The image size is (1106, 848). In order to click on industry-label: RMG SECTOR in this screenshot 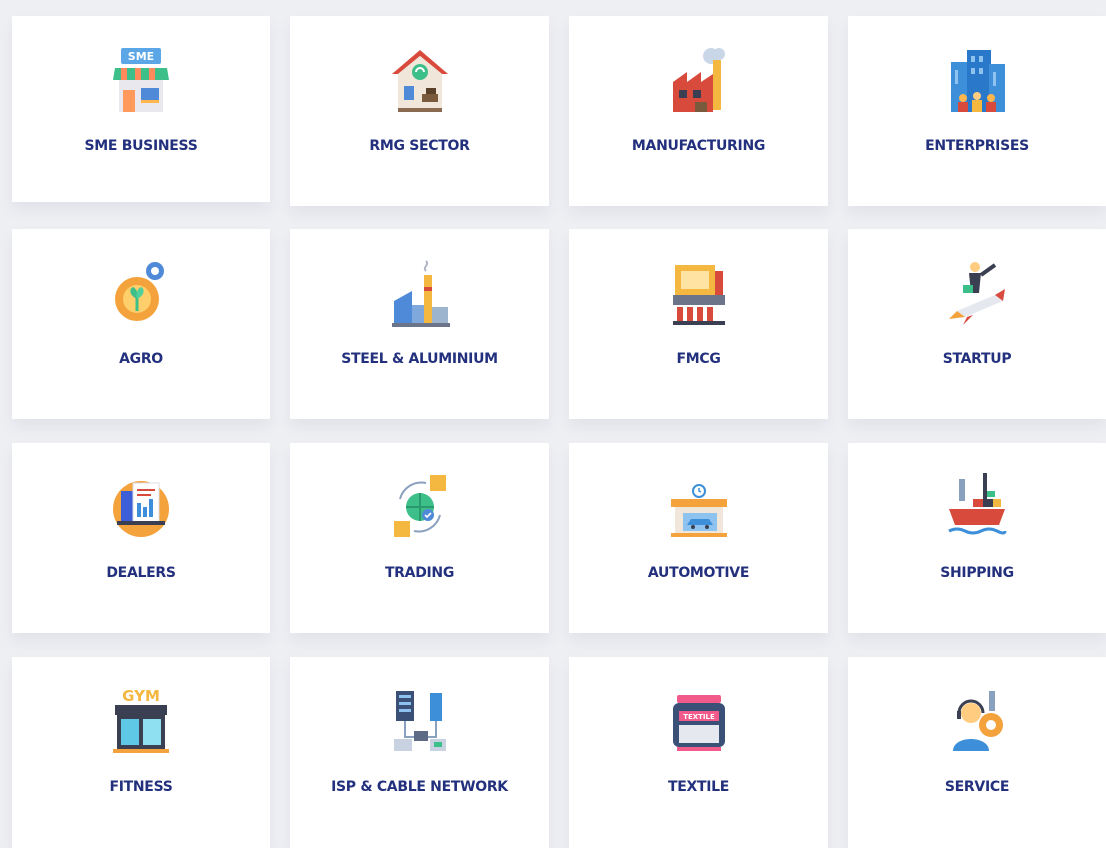, I will do `click(419, 146)`.